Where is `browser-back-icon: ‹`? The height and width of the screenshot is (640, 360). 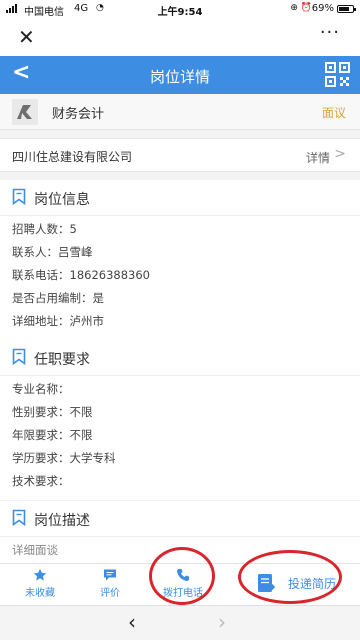 browser-back-icon: ‹ is located at coordinates (132, 622).